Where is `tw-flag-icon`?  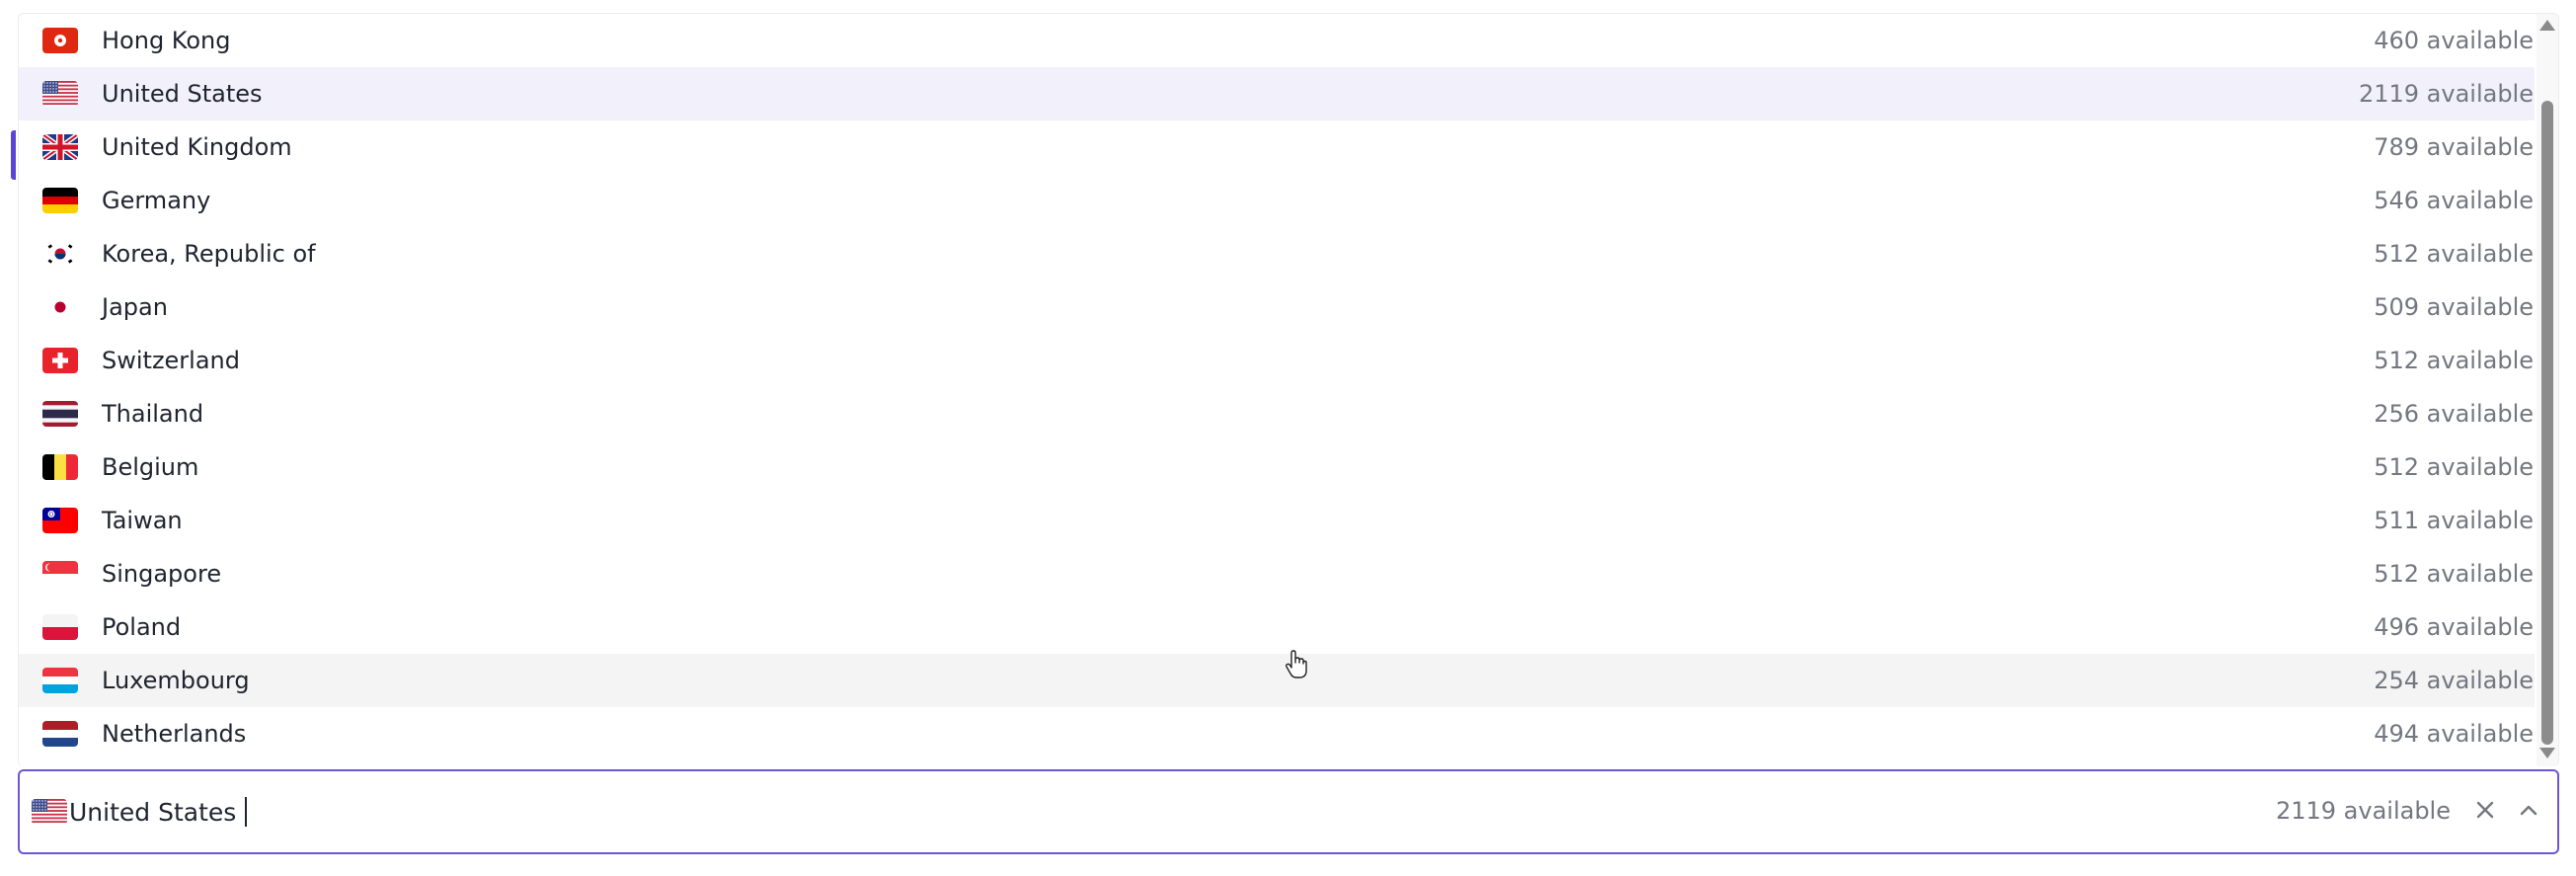 tw-flag-icon is located at coordinates (60, 520).